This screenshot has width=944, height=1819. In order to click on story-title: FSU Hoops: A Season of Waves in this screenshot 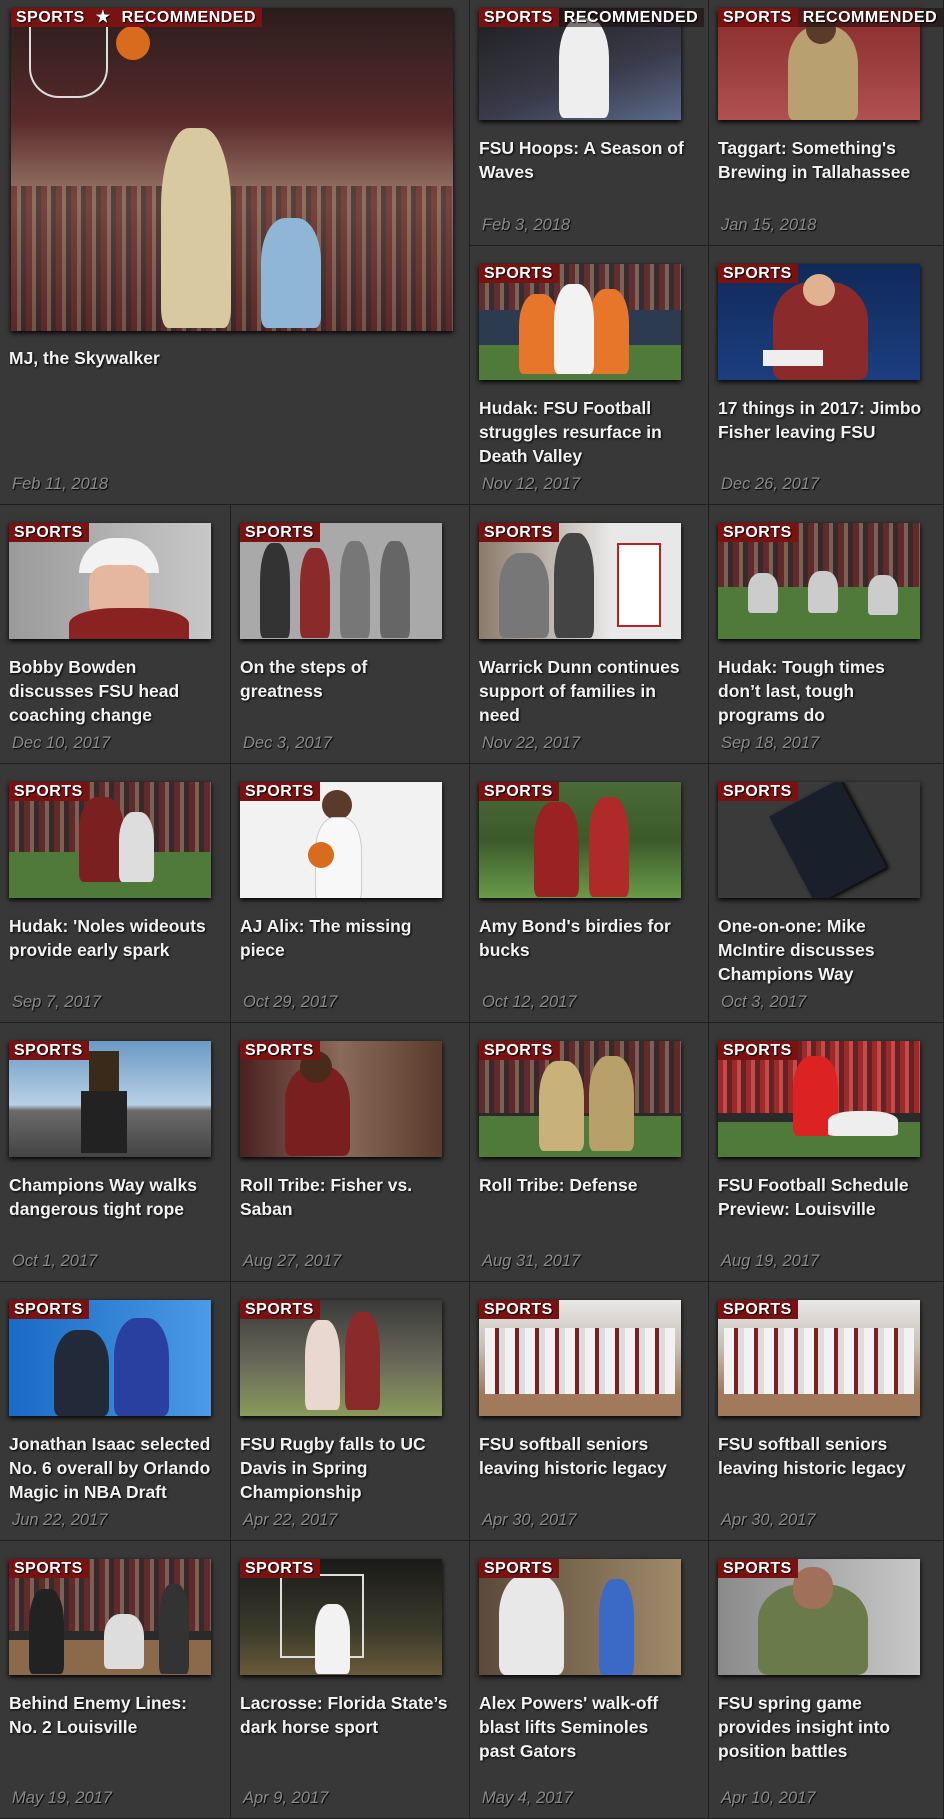, I will do `click(584, 160)`.